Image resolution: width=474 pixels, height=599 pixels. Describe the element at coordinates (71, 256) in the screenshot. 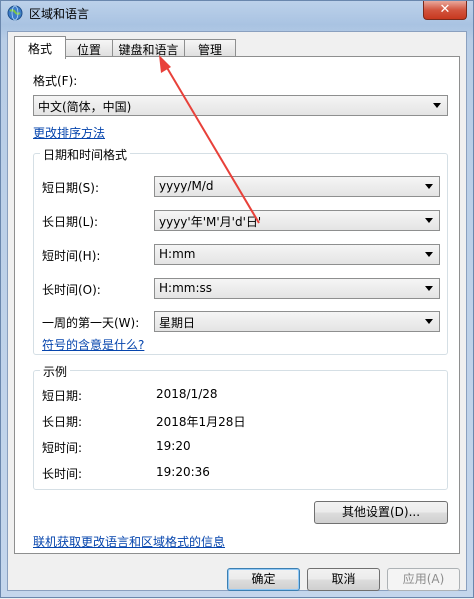

I see `short-time-label: 短时间(H):` at that location.